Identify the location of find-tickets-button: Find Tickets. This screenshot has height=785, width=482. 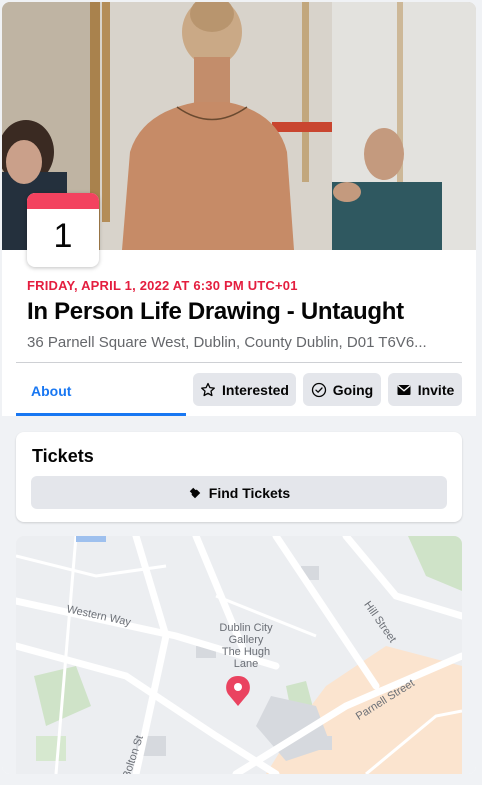
(239, 492).